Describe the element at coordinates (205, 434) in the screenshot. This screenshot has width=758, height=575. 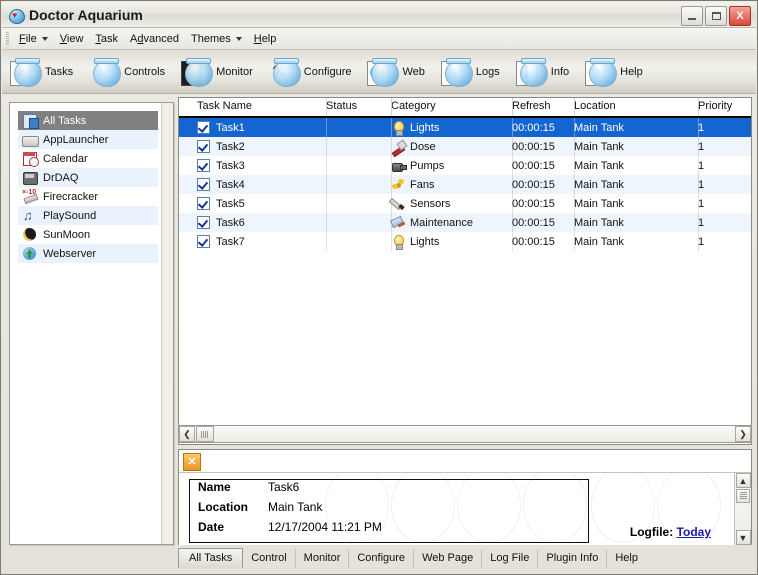
I see `hscroll-thumb` at that location.